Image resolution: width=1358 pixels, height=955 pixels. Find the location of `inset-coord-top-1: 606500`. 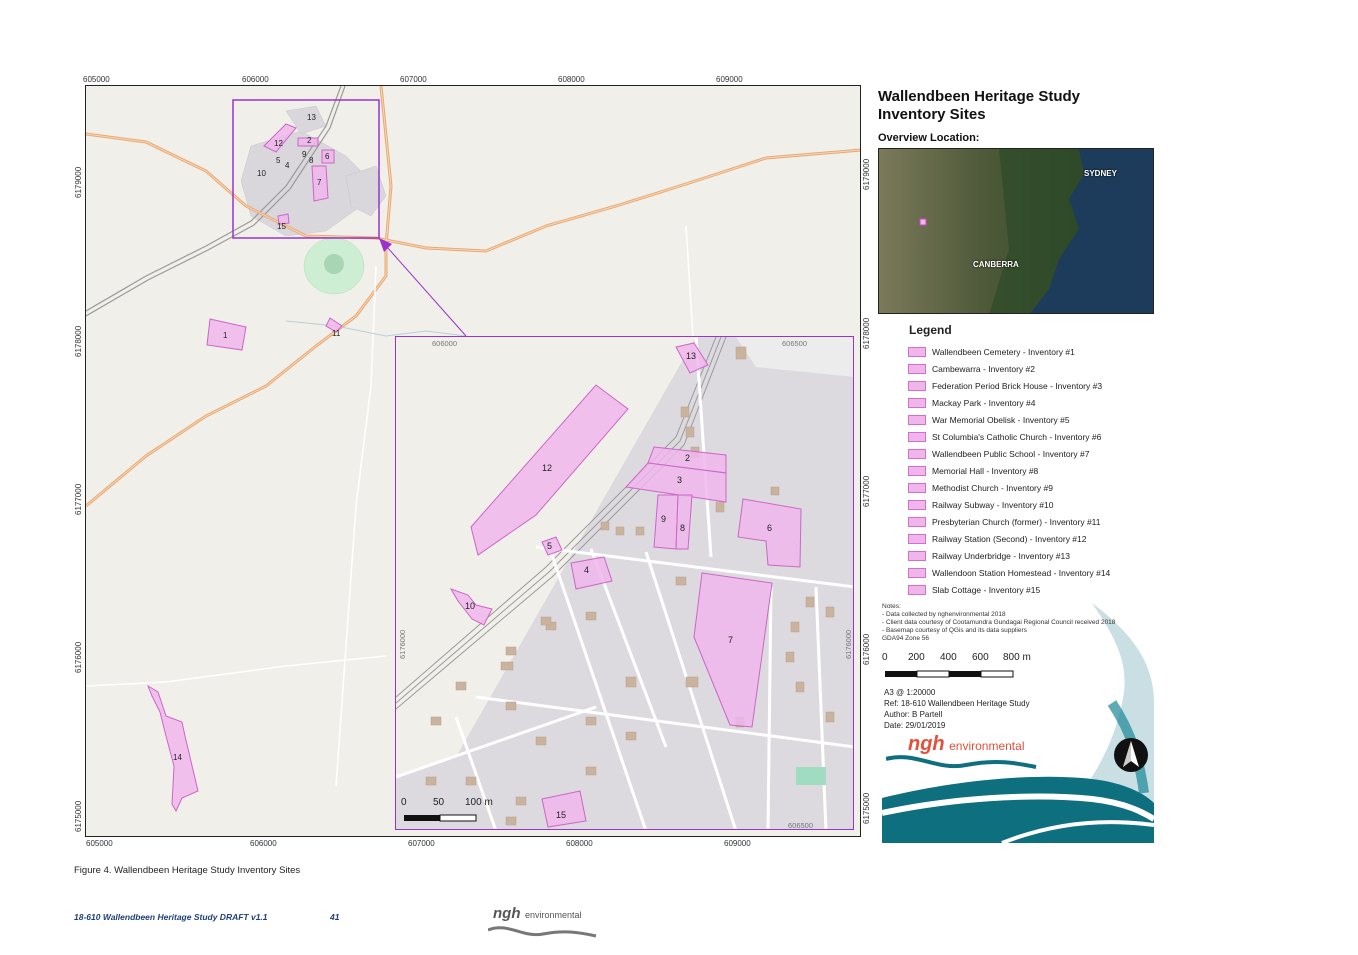

inset-coord-top-1: 606500 is located at coordinates (795, 343).